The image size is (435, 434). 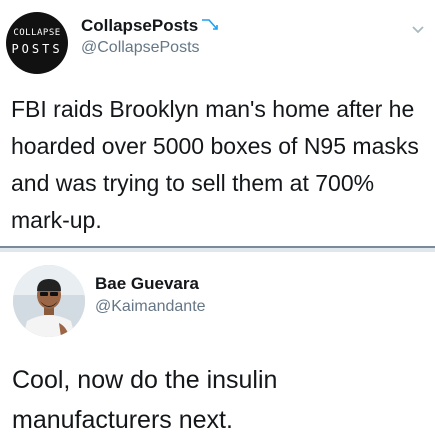 I want to click on handle: @CollapsePosts, so click(x=140, y=48).